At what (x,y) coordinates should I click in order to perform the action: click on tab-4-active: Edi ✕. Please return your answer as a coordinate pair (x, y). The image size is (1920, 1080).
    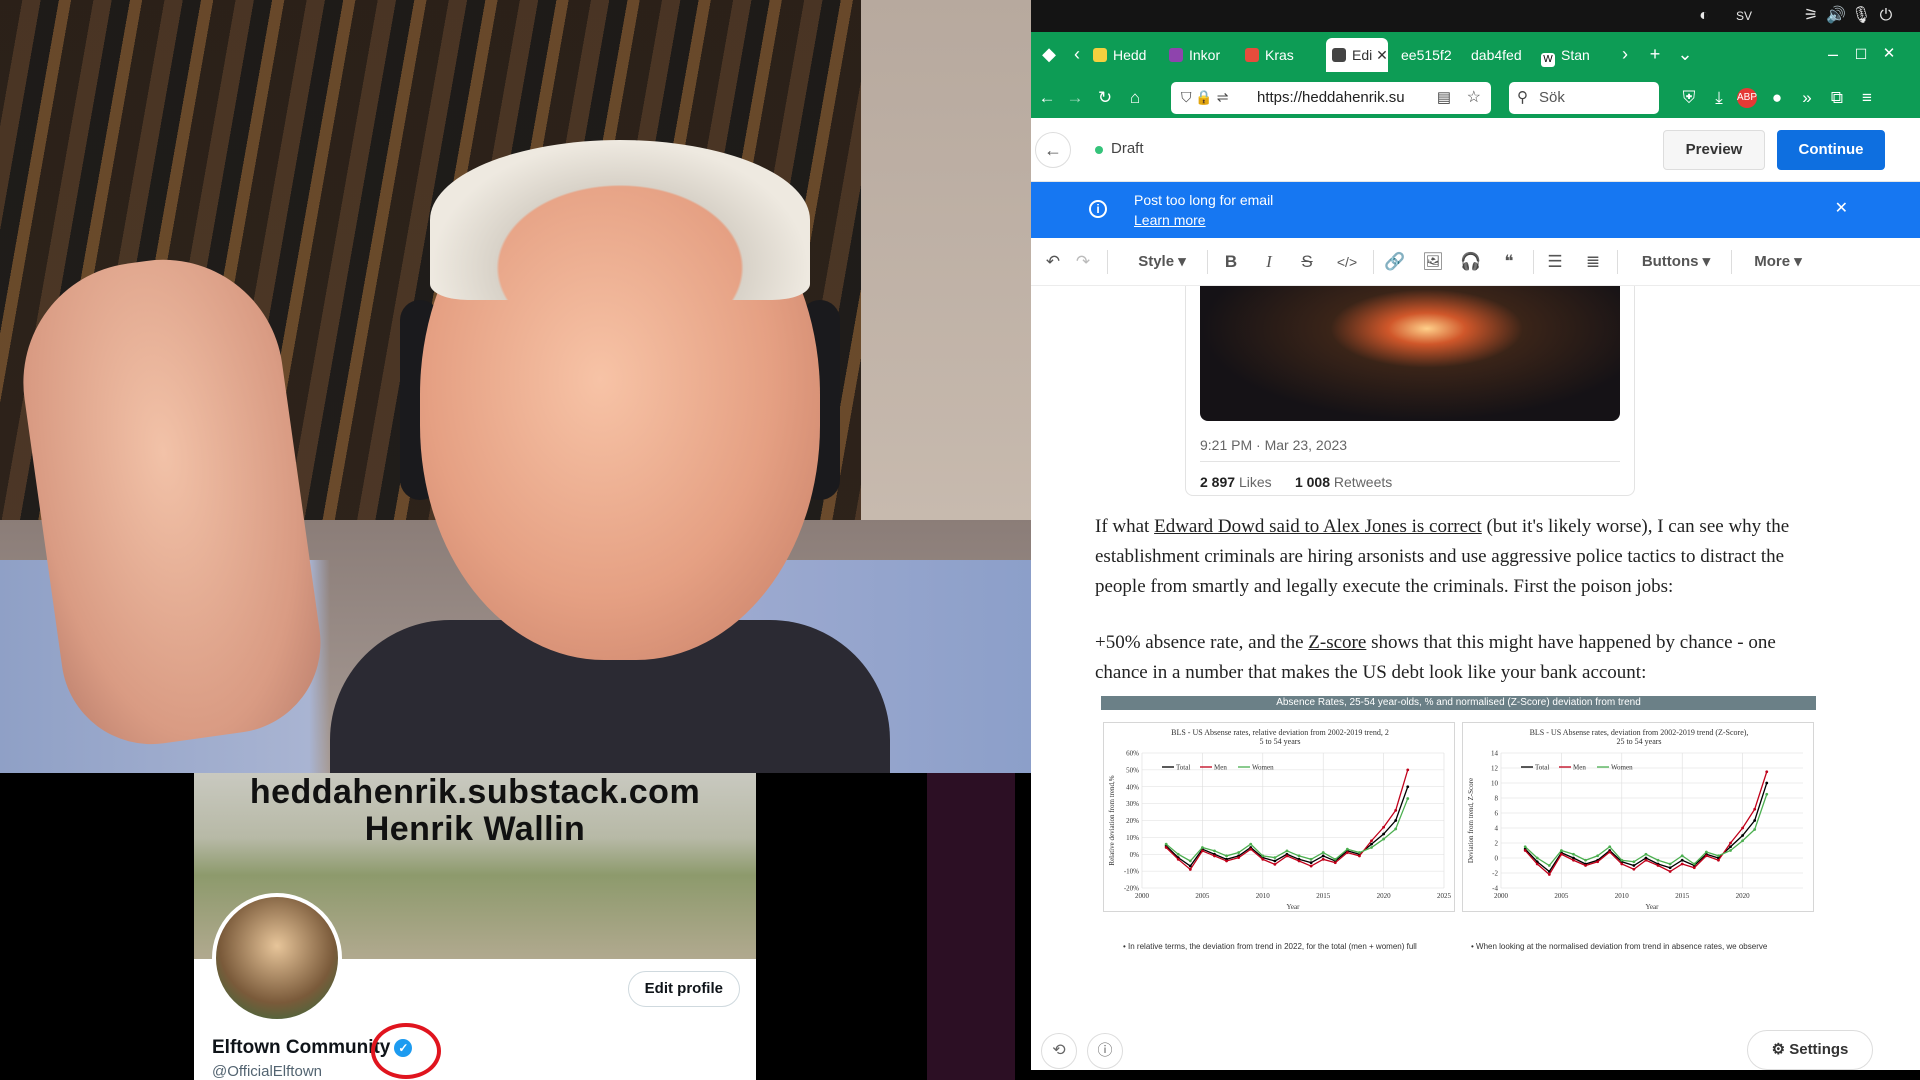
    Looking at the image, I should click on (1357, 55).